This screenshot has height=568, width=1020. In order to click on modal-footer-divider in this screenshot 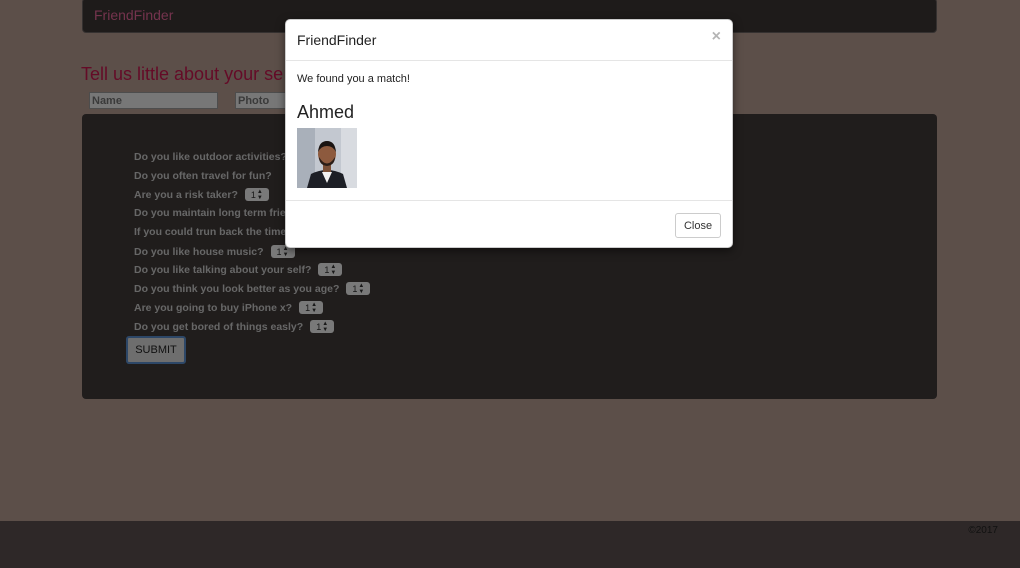, I will do `click(509, 200)`.